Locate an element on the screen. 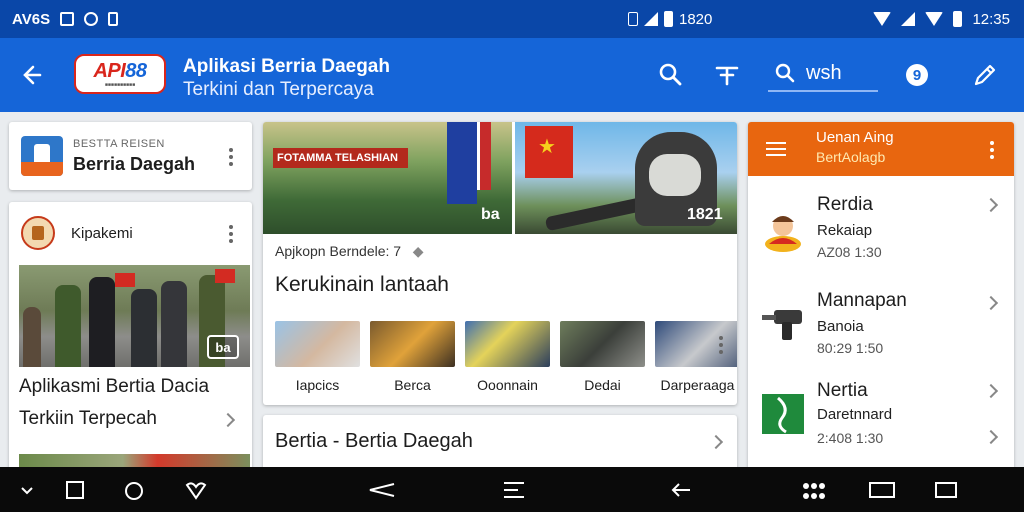 The width and height of the screenshot is (1024, 512). share-icon: ◆ is located at coordinates (414, 251).